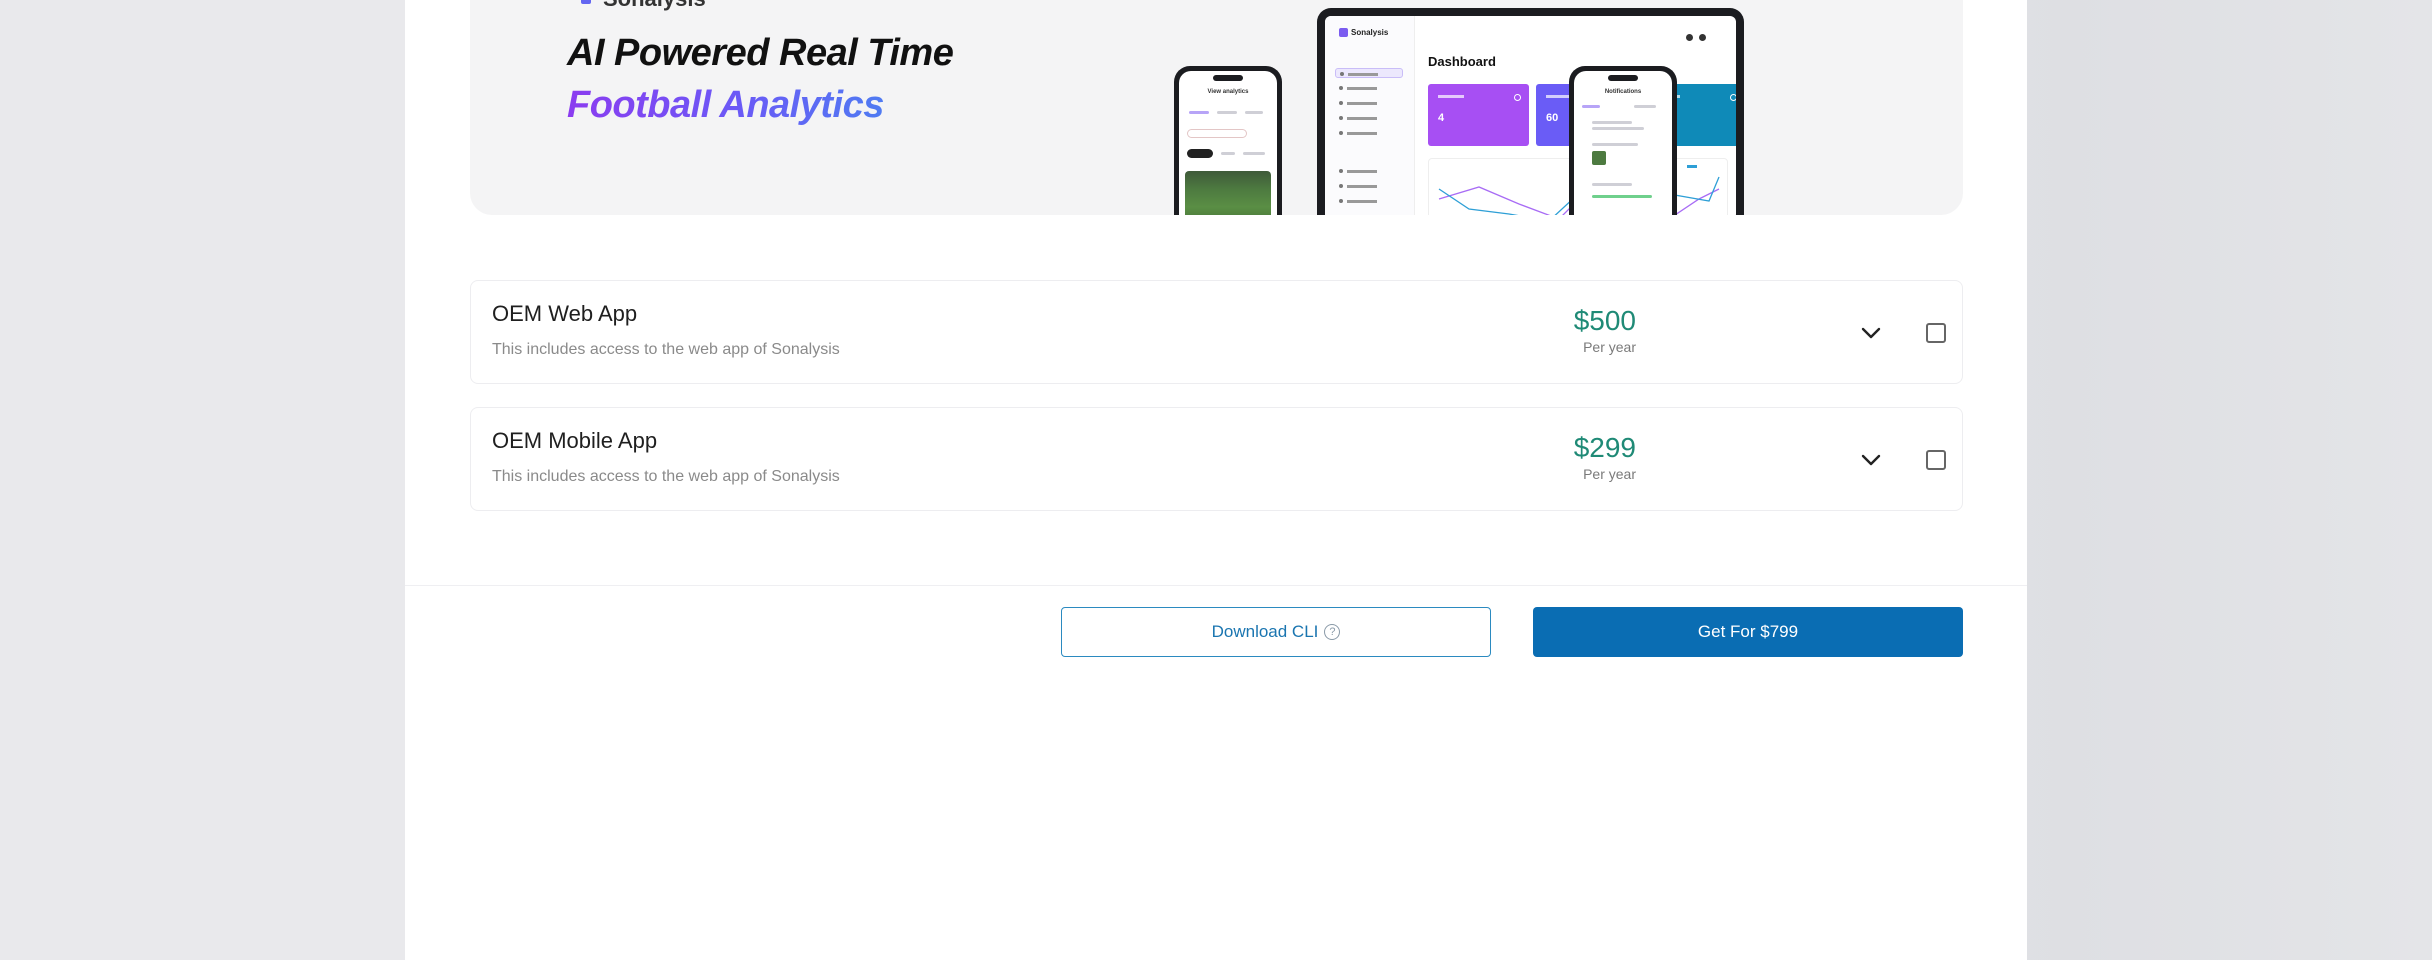 The height and width of the screenshot is (960, 2432). I want to click on hero-subheadline: Football Analytics, so click(725, 105).